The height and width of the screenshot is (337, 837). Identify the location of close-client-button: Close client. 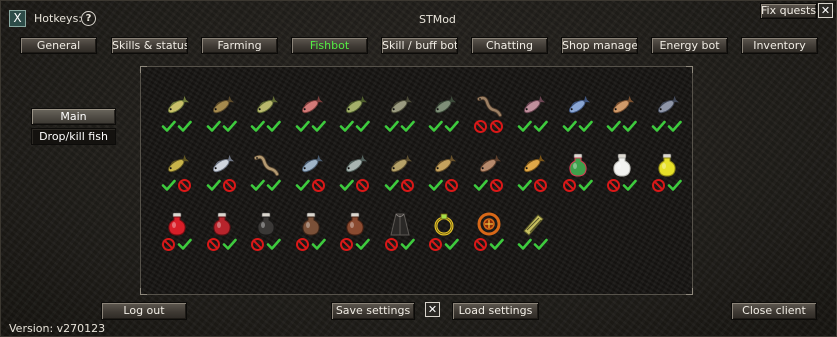
(774, 311).